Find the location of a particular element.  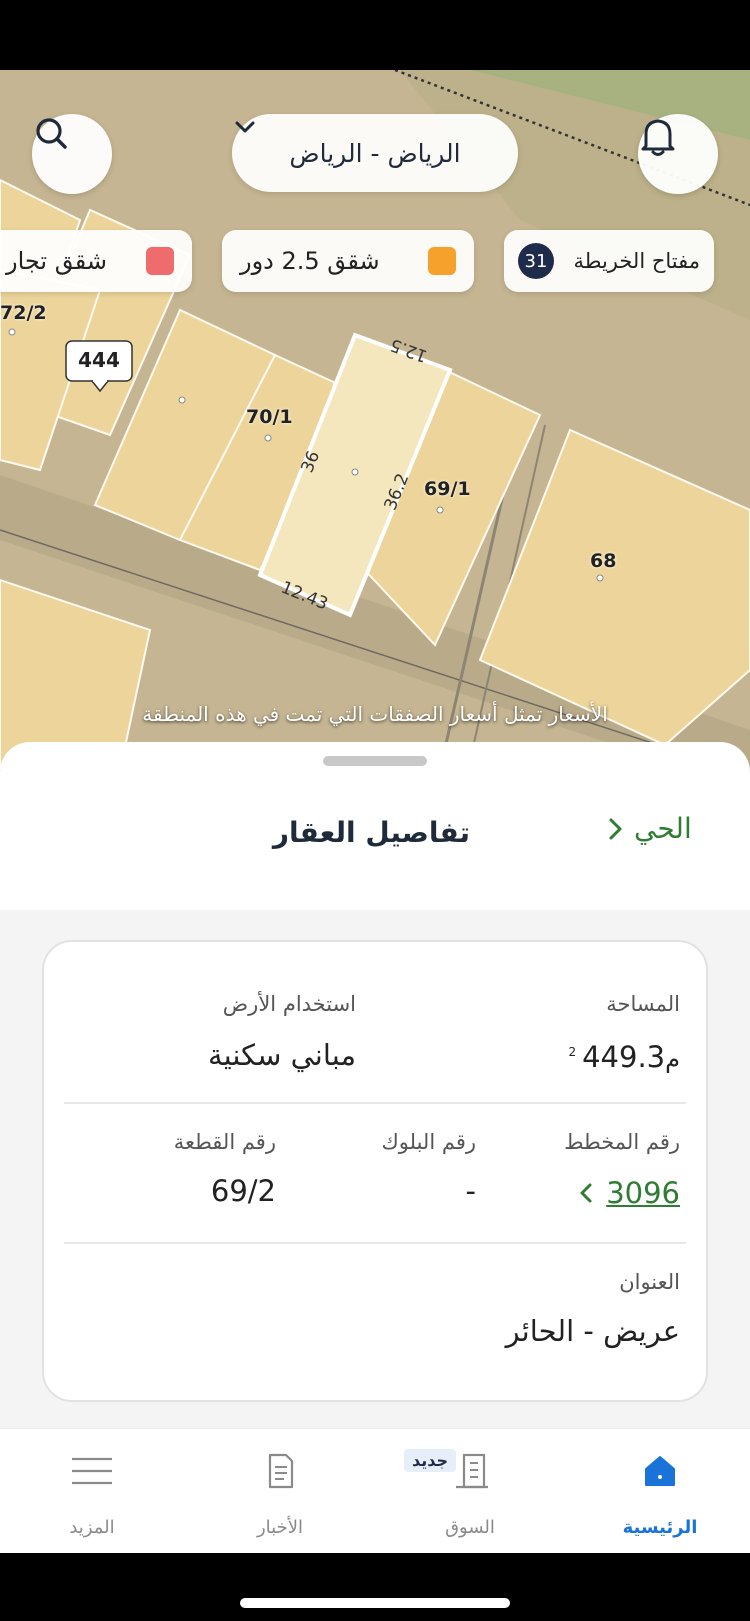

notifications-button is located at coordinates (678, 154).